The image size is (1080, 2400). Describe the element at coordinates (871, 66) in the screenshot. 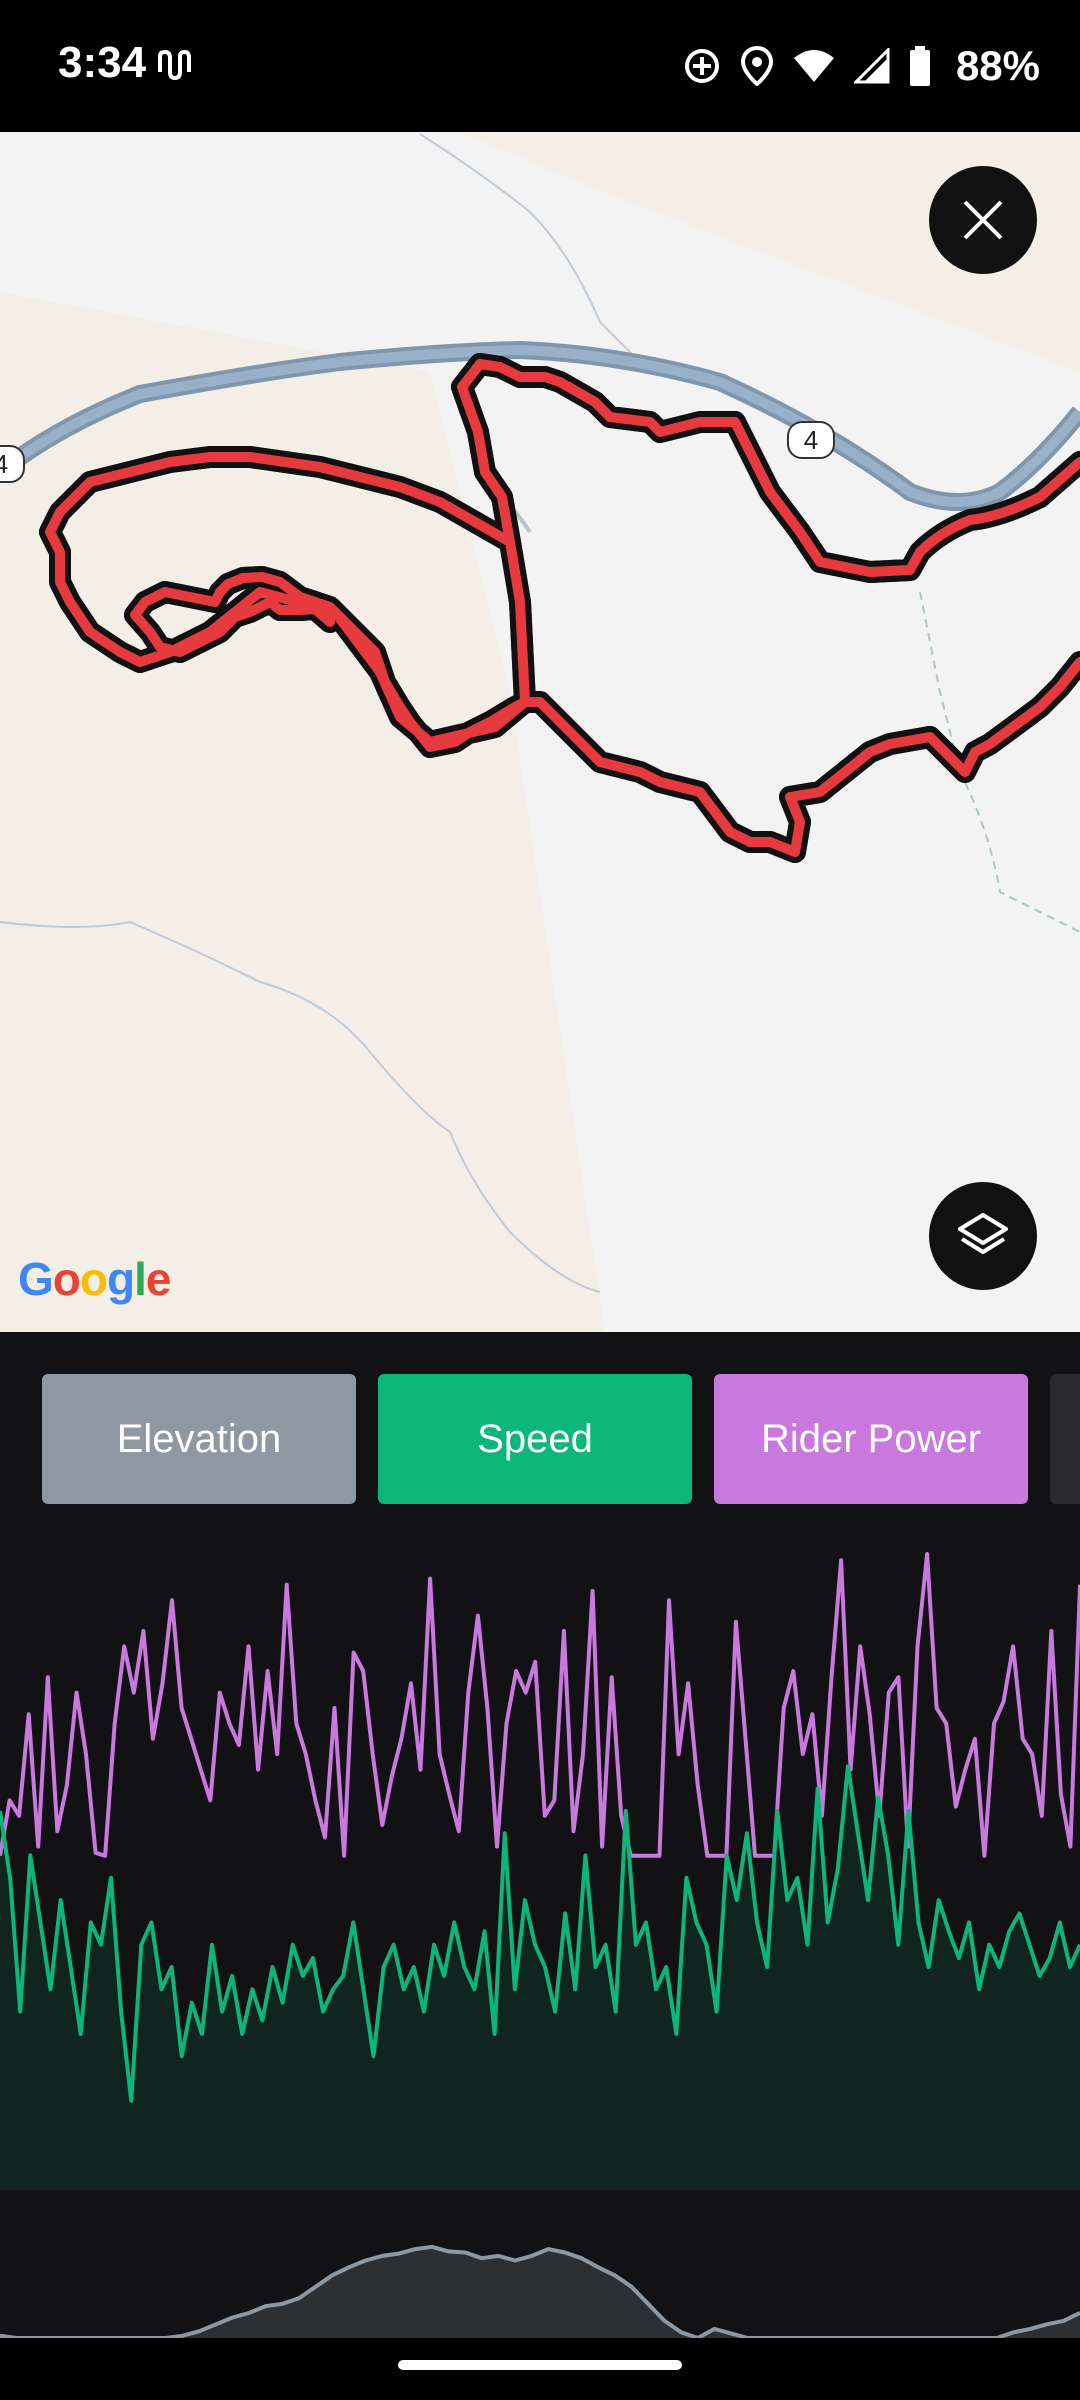

I see `signal-icon` at that location.